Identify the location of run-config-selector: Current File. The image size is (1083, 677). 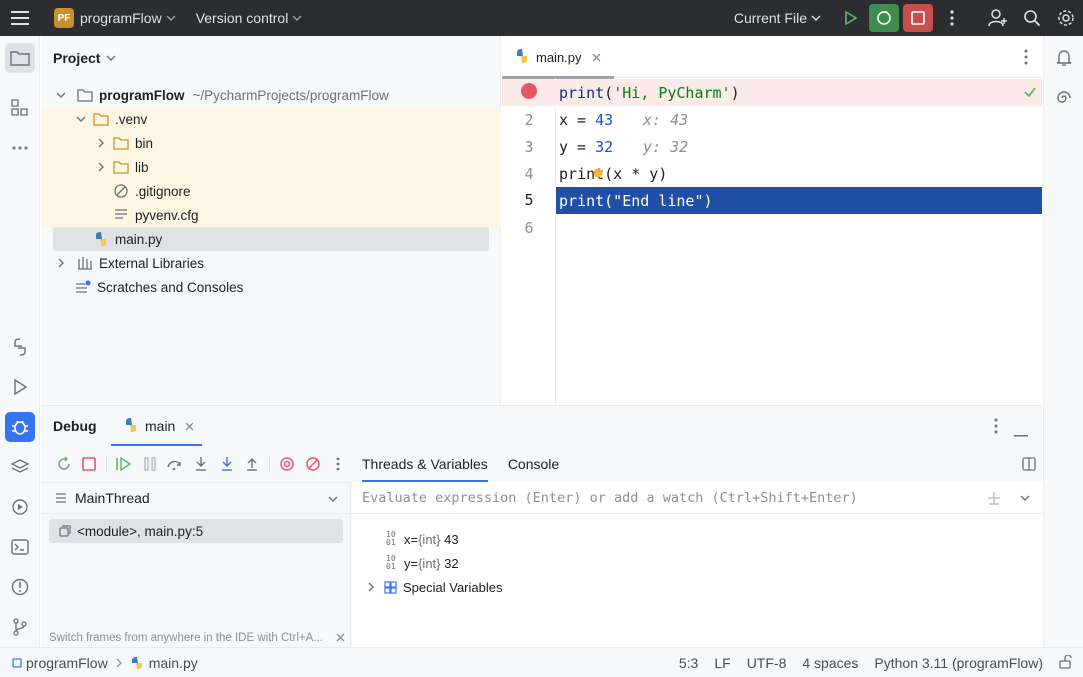
(777, 18).